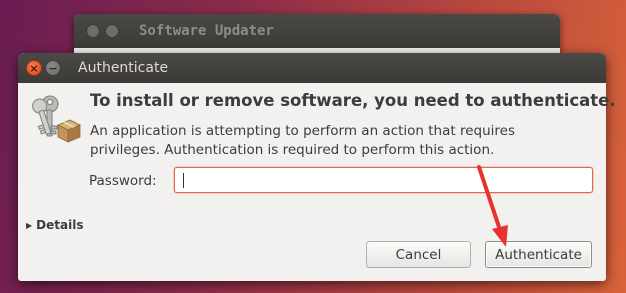 The height and width of the screenshot is (293, 626). What do you see at coordinates (183, 180) in the screenshot?
I see `text-cursor` at bounding box center [183, 180].